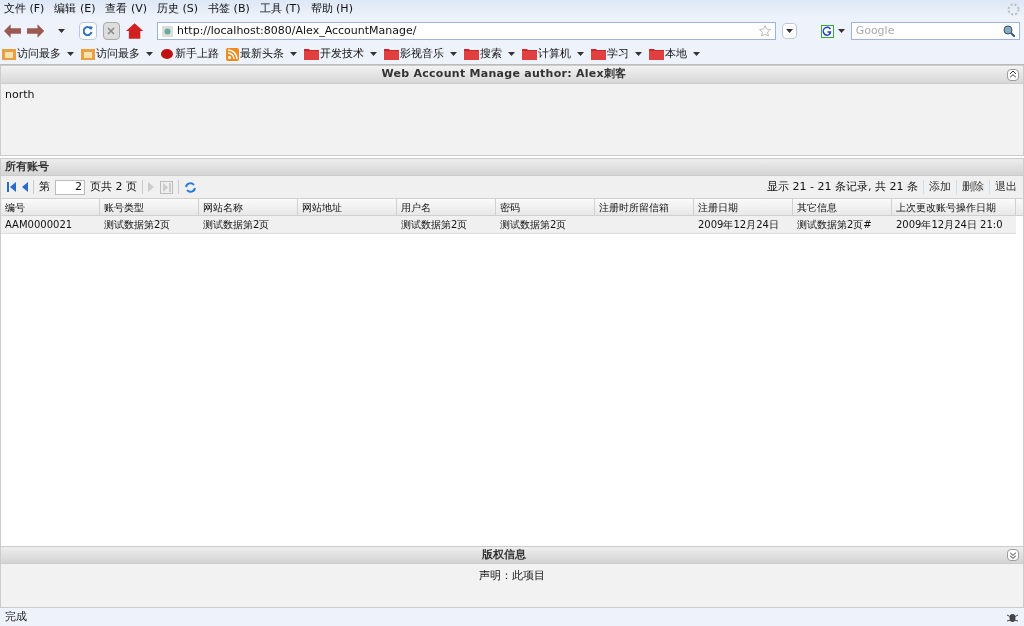  I want to click on first-page-icon, so click(11, 187).